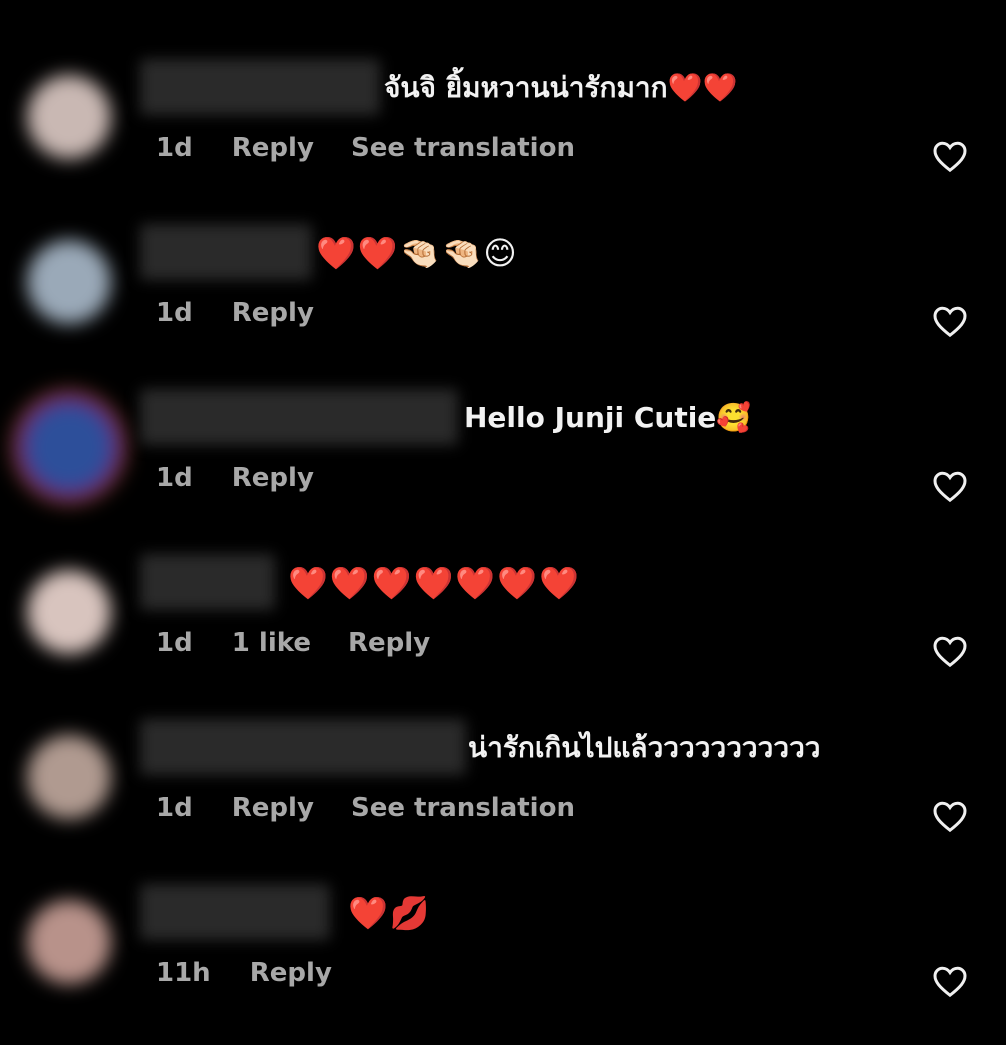  Describe the element at coordinates (417, 253) in the screenshot. I see `comment-text: ❤️❤️🤏🏻🤏🏻😊` at that location.